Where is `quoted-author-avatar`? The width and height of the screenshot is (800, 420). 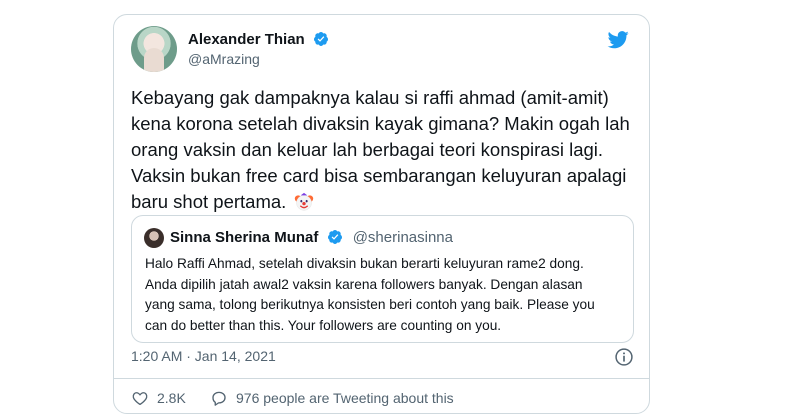
quoted-author-avatar is located at coordinates (154, 238).